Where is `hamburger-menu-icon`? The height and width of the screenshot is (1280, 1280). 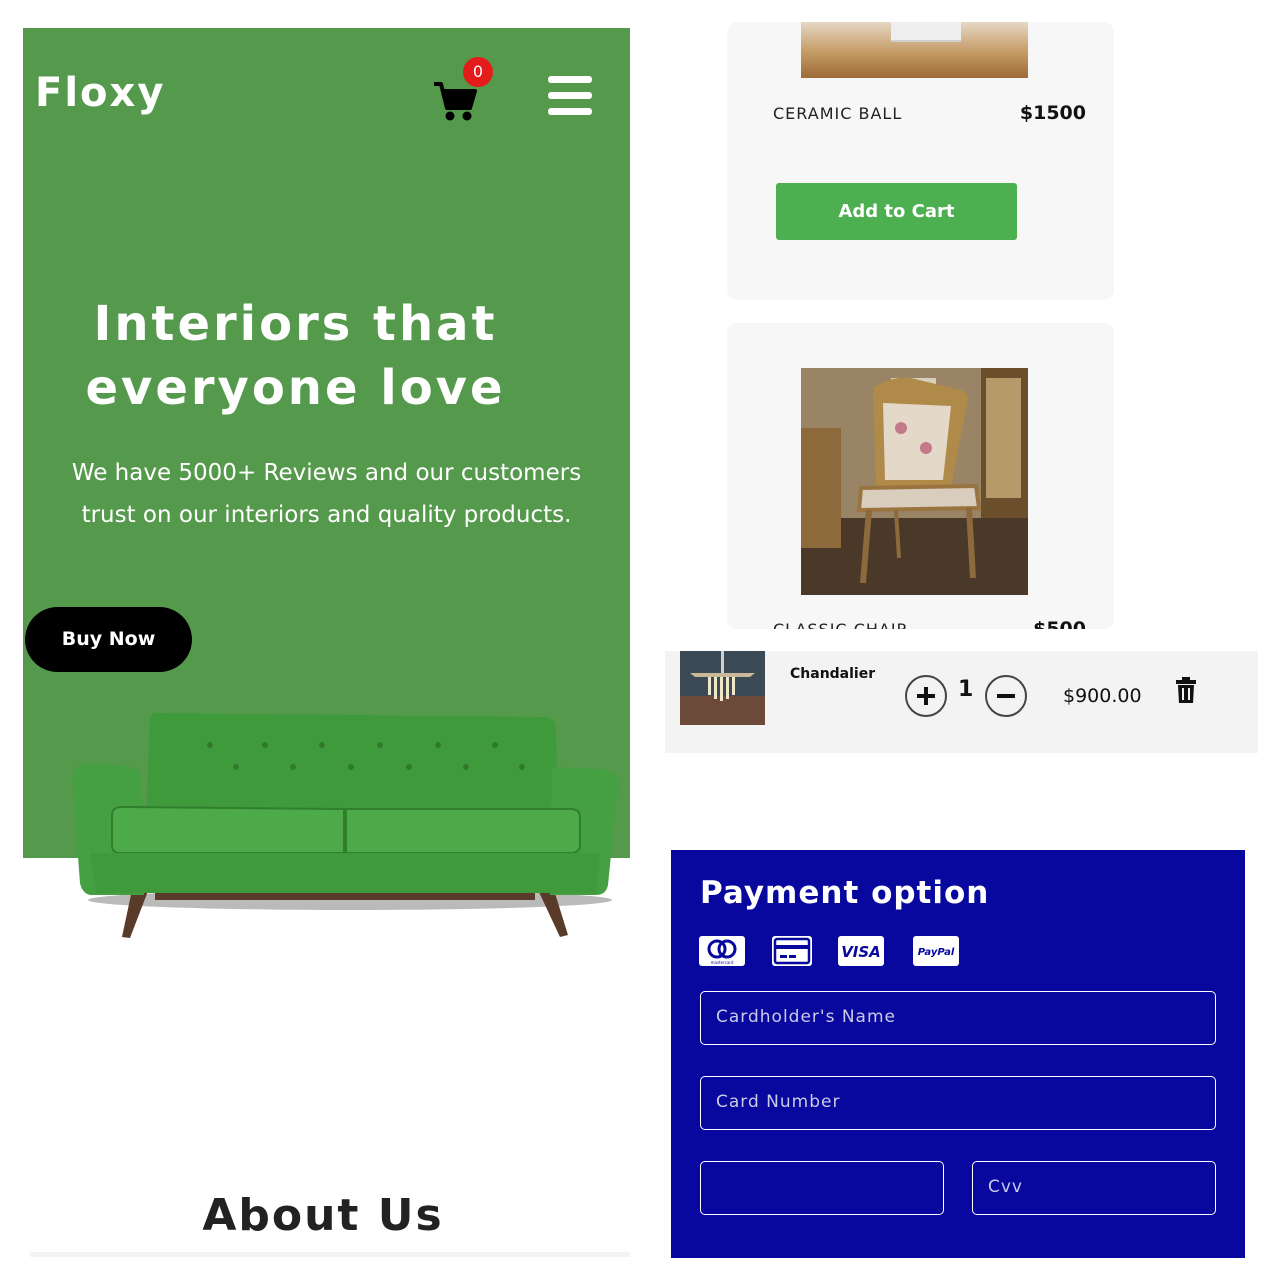 hamburger-menu-icon is located at coordinates (570, 96).